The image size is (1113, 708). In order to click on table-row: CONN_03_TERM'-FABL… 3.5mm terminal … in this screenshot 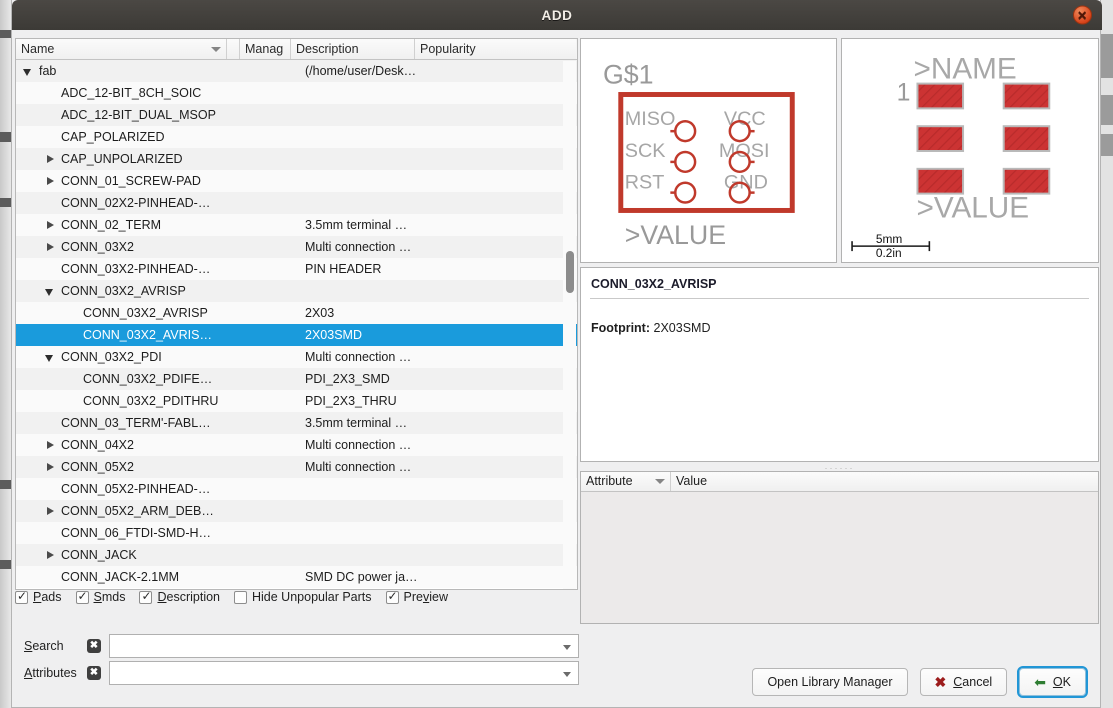, I will do `click(296, 423)`.